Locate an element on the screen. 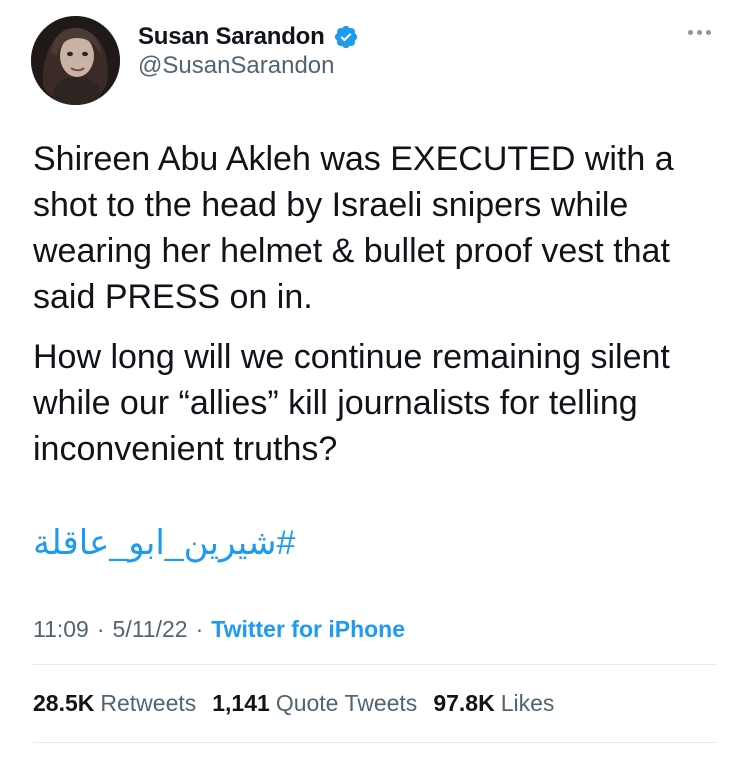 This screenshot has height=763, width=750. more-horizontal-icon is located at coordinates (699, 32).